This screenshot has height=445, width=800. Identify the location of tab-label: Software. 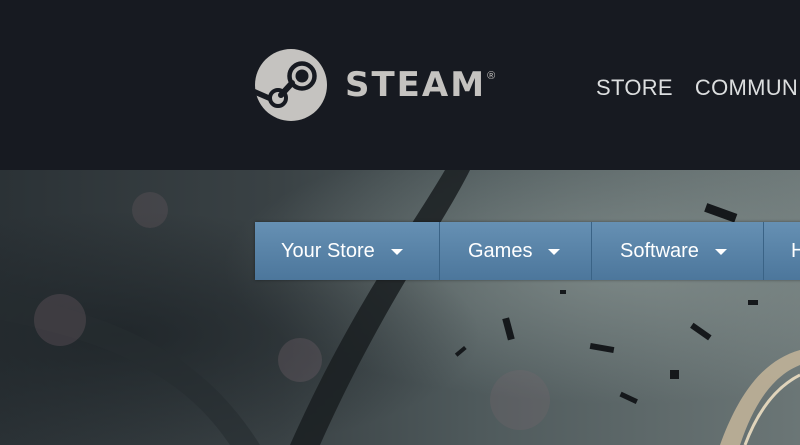
(659, 251).